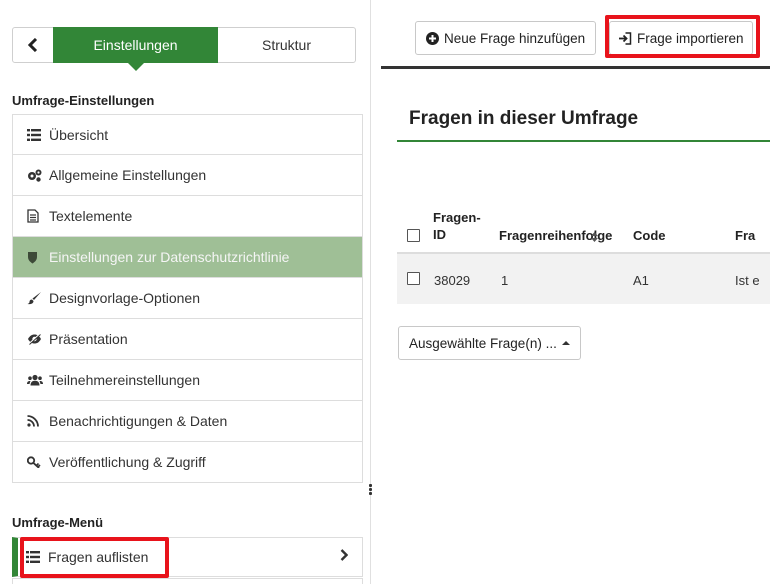 This screenshot has height=584, width=770. I want to click on add-question-label: Neue Frage hinzufügen, so click(515, 38).